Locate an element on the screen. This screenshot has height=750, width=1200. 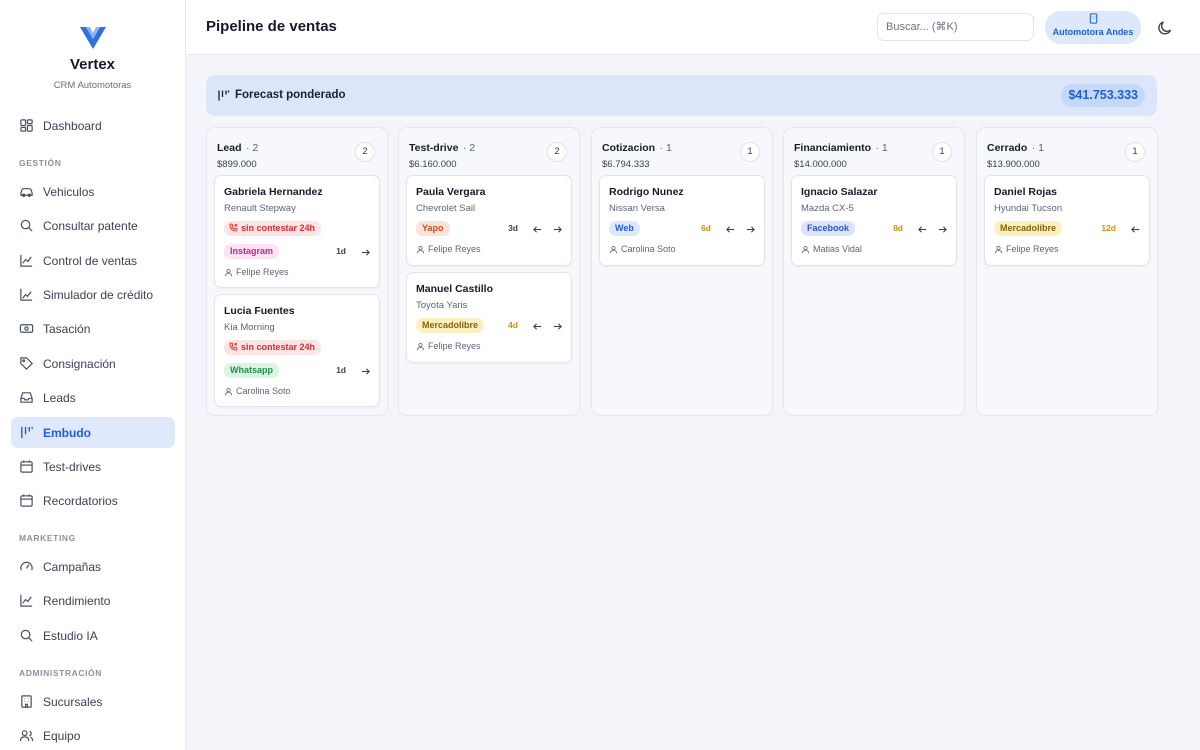
sidebar-item-embudo: Embudo is located at coordinates (93, 432).